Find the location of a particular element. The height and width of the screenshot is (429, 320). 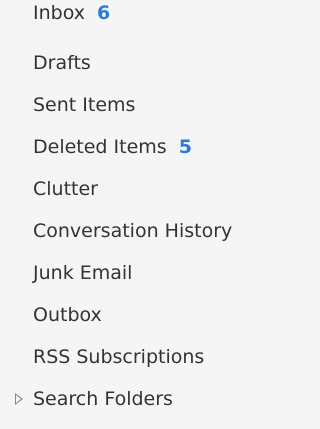

folder-label: Outbox is located at coordinates (67, 315).